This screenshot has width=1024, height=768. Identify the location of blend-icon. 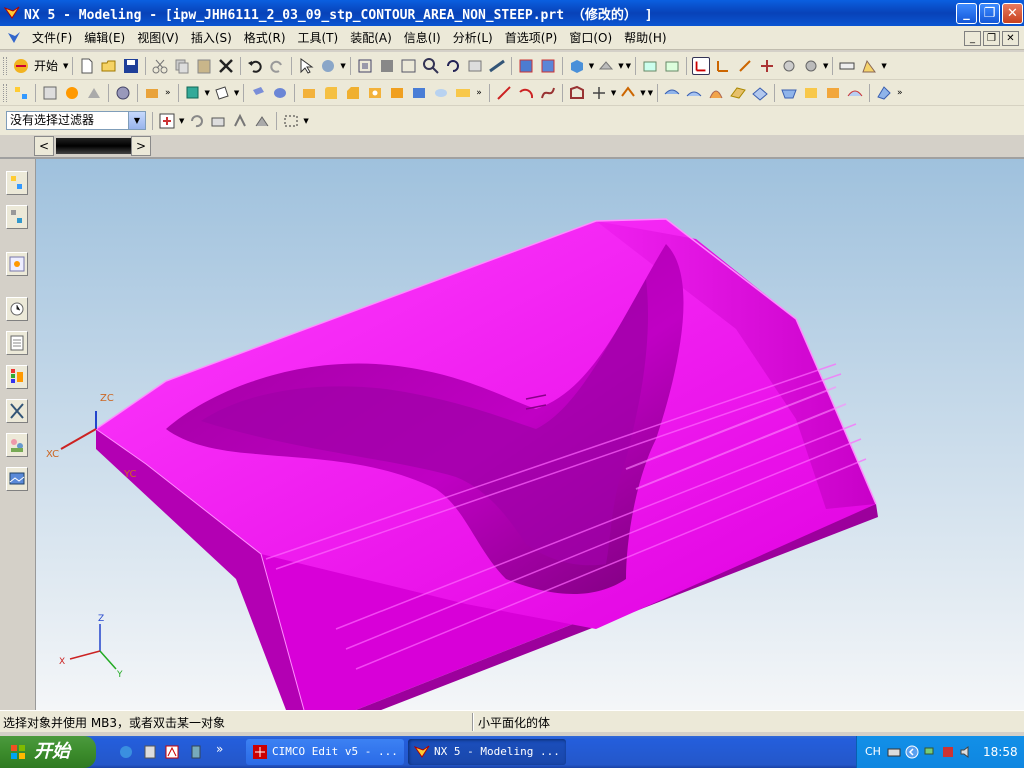
(331, 93).